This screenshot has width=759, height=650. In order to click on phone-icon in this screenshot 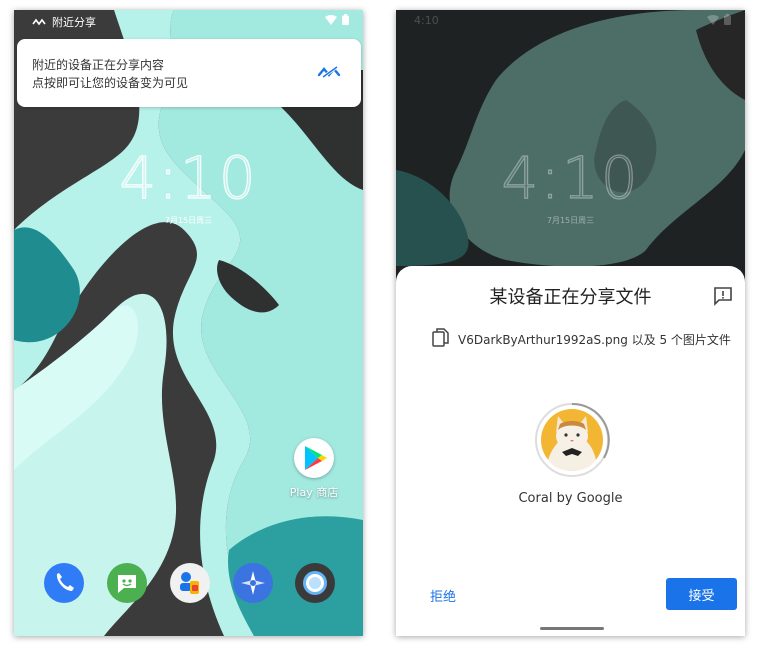, I will do `click(64, 583)`.